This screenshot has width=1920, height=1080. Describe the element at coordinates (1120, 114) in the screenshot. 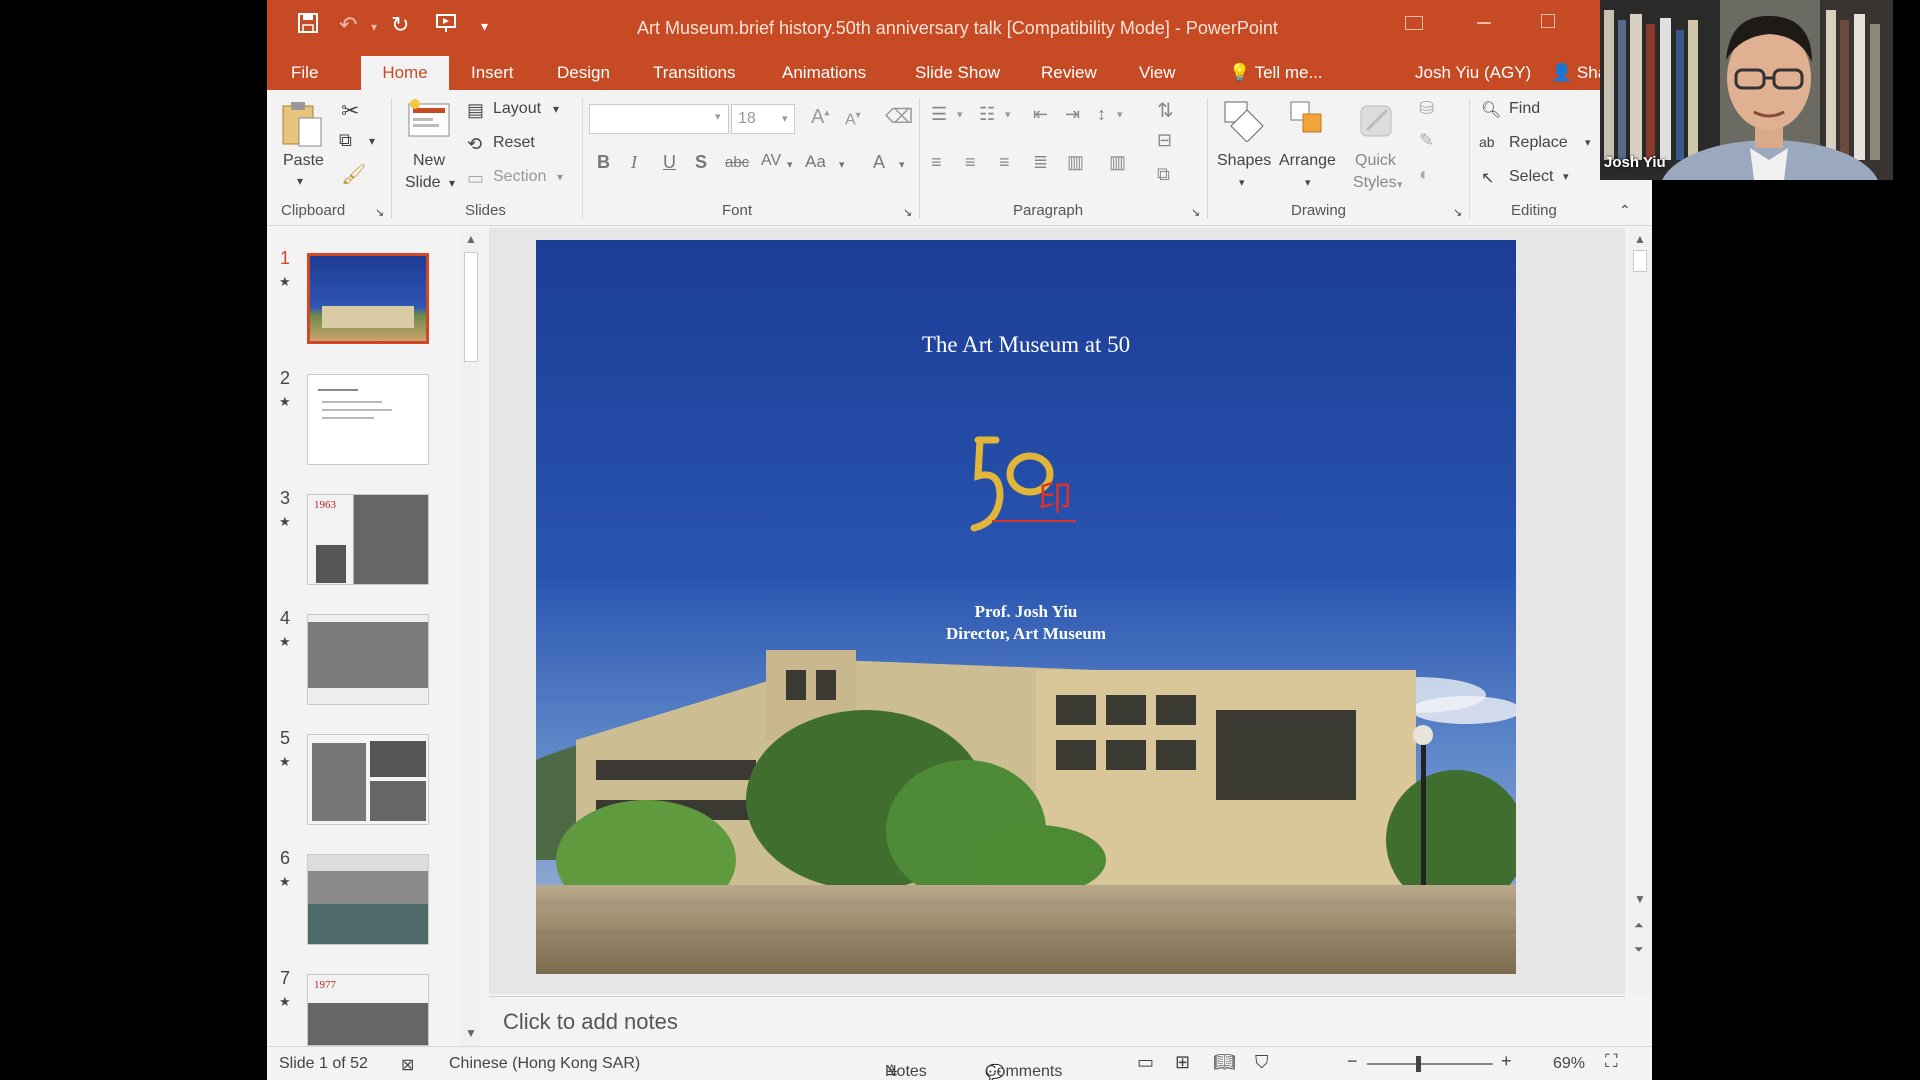

I see `line-spacing-dropdown-icon: ▾` at that location.